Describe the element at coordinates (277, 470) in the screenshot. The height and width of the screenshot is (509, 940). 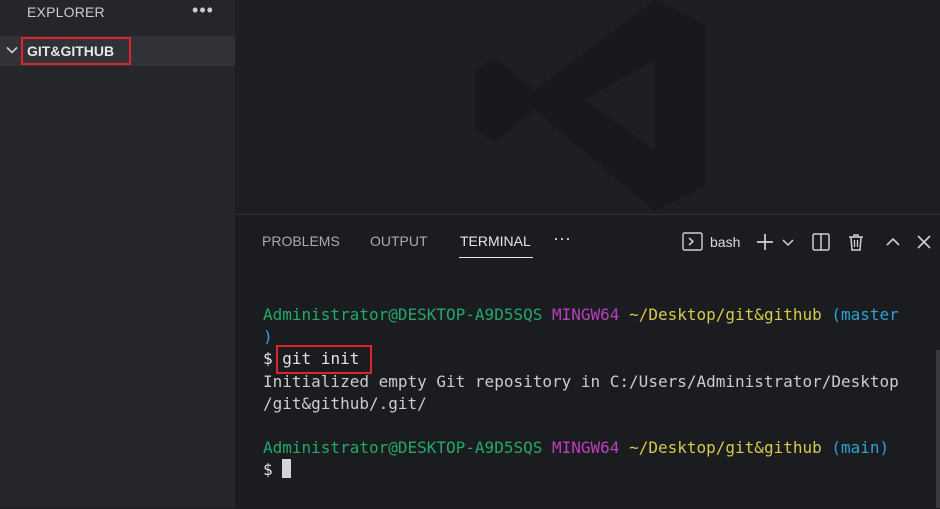
I see `terminal-input-line: $` at that location.